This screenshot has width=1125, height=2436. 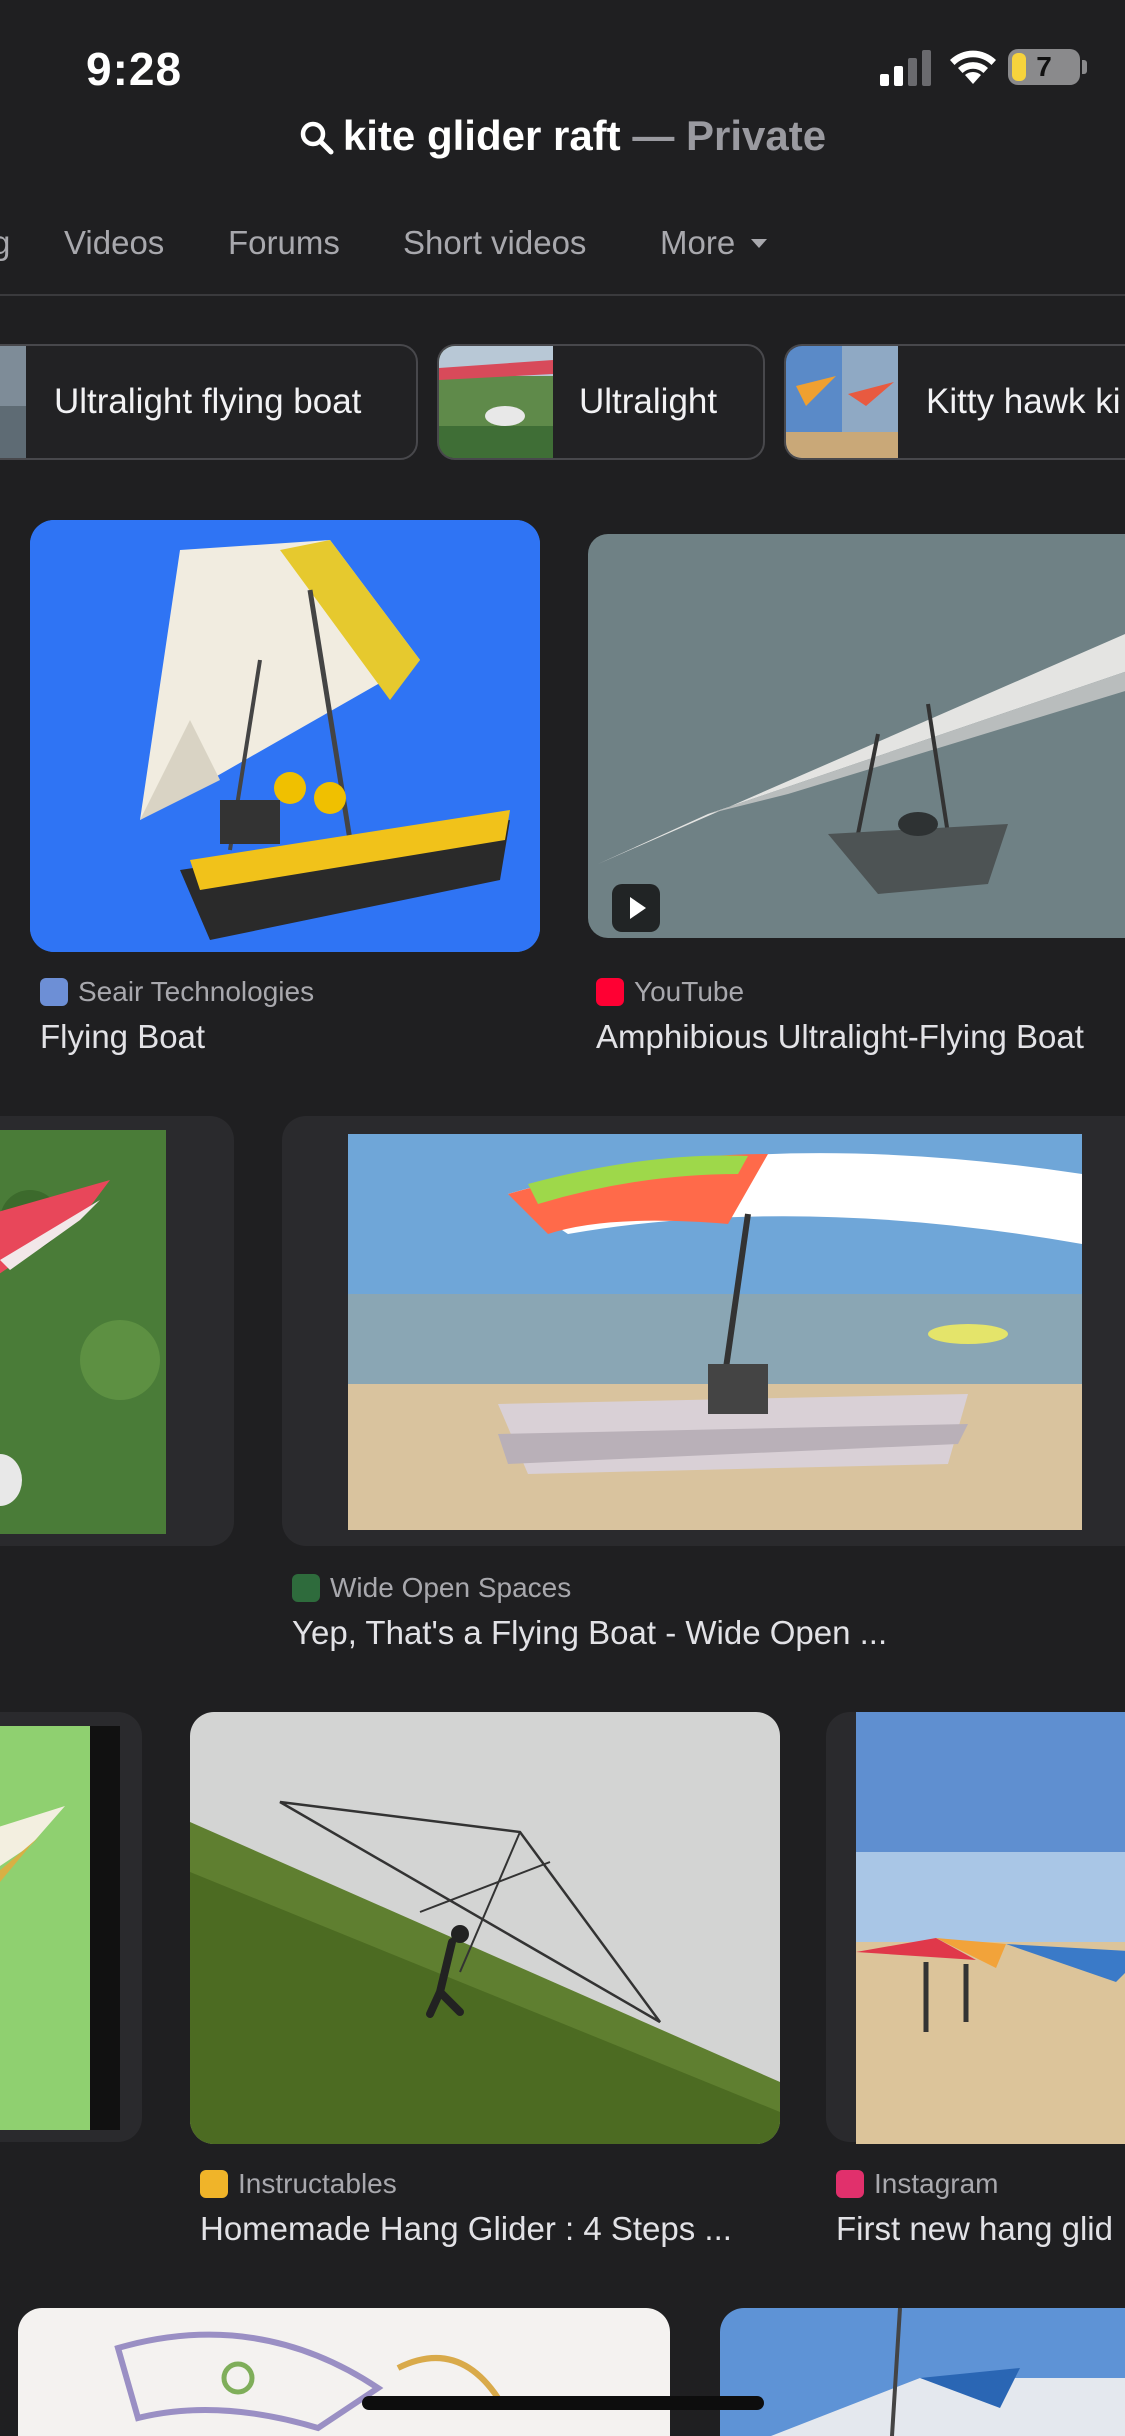 What do you see at coordinates (284, 243) in the screenshot?
I see `tab-forums: Forums` at bounding box center [284, 243].